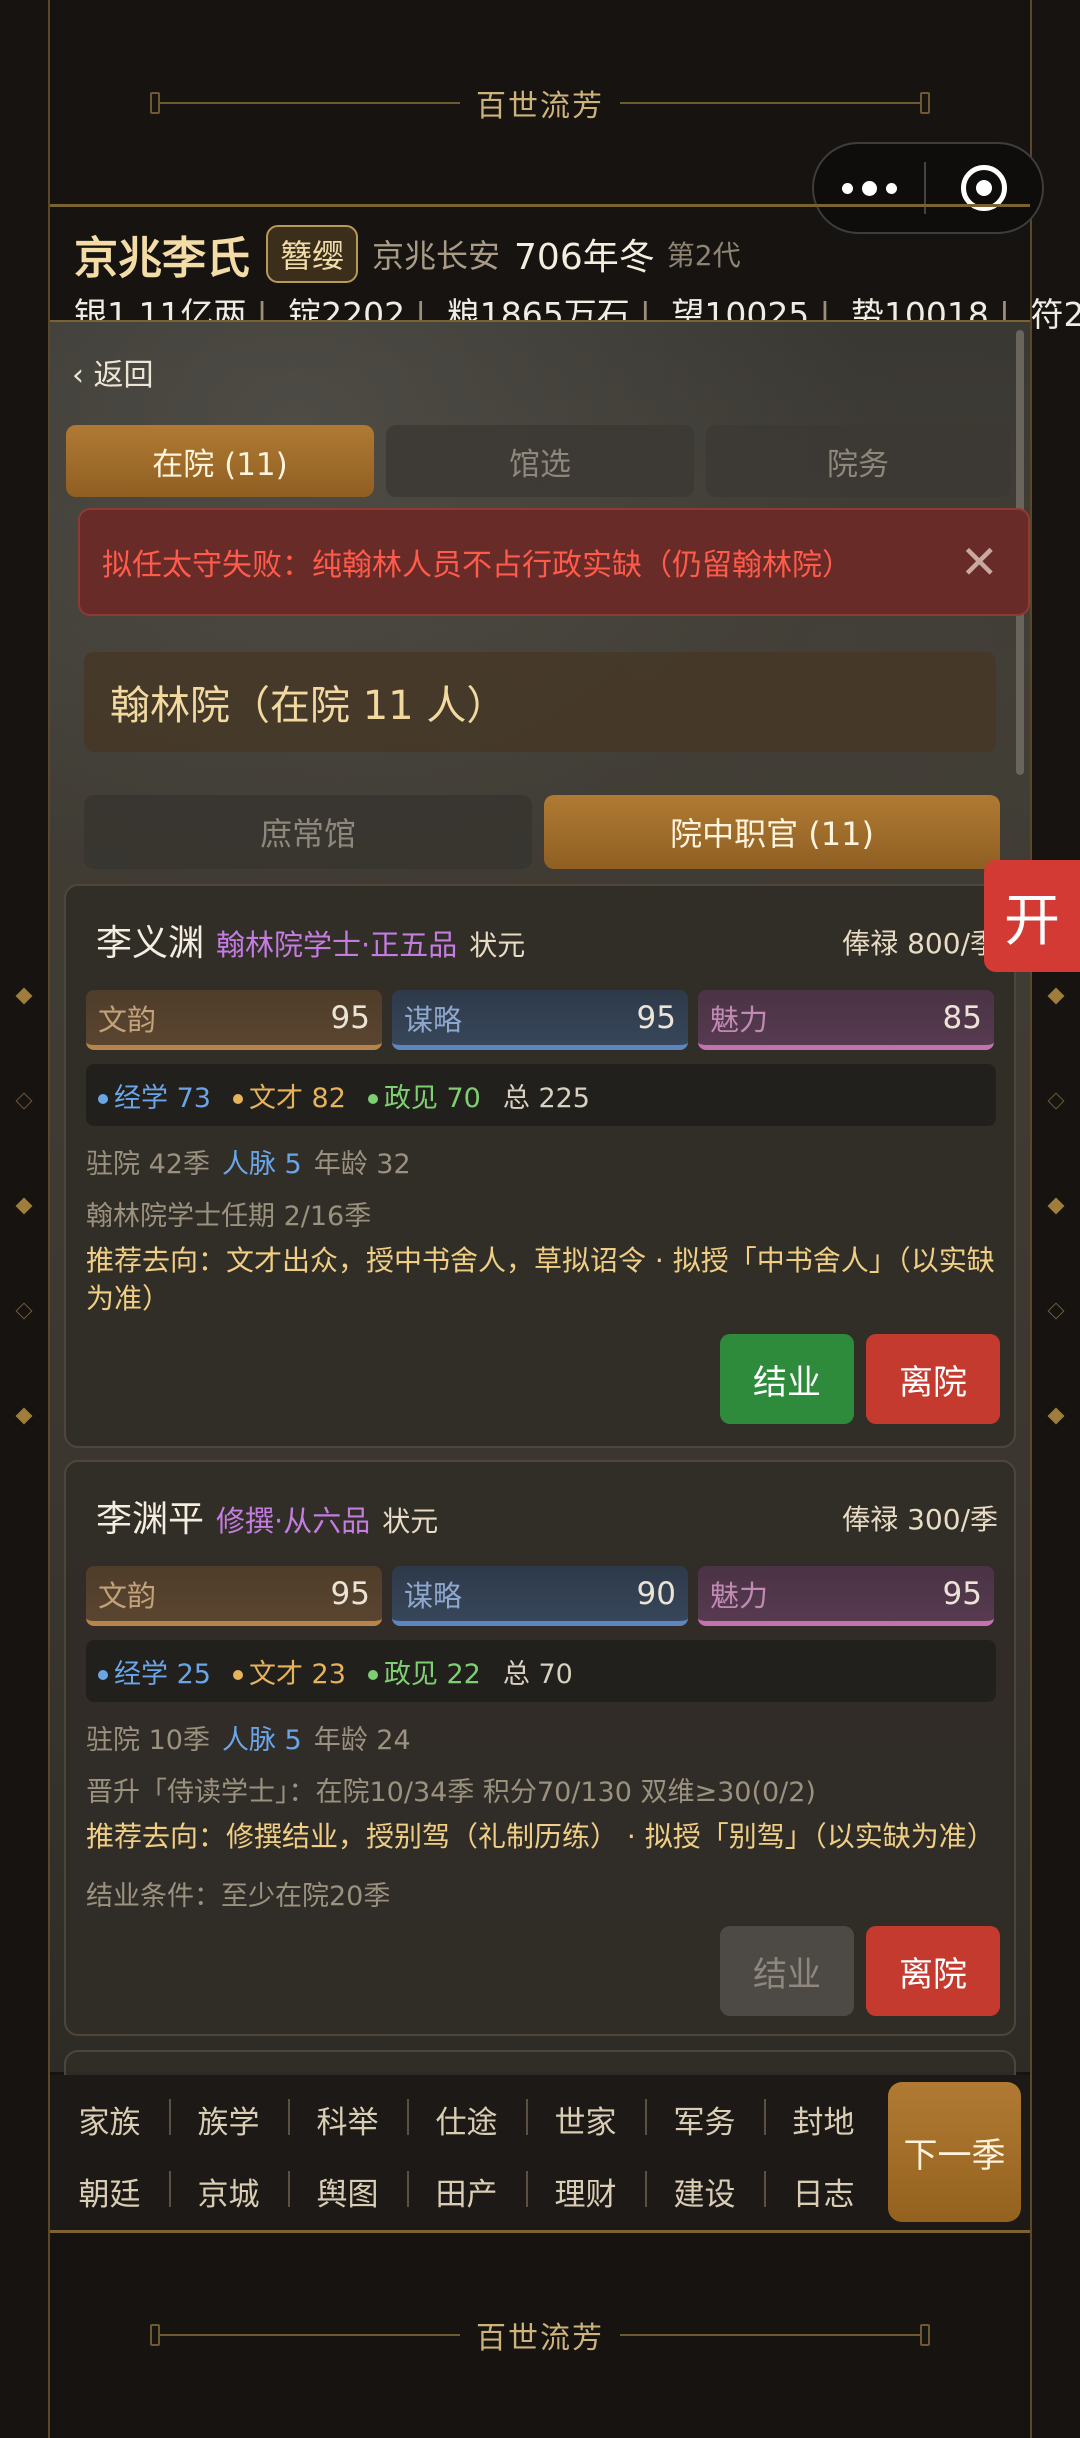 The width and height of the screenshot is (1080, 2438). Describe the element at coordinates (312, 254) in the screenshot. I see `rank-badge: 簪缨` at that location.